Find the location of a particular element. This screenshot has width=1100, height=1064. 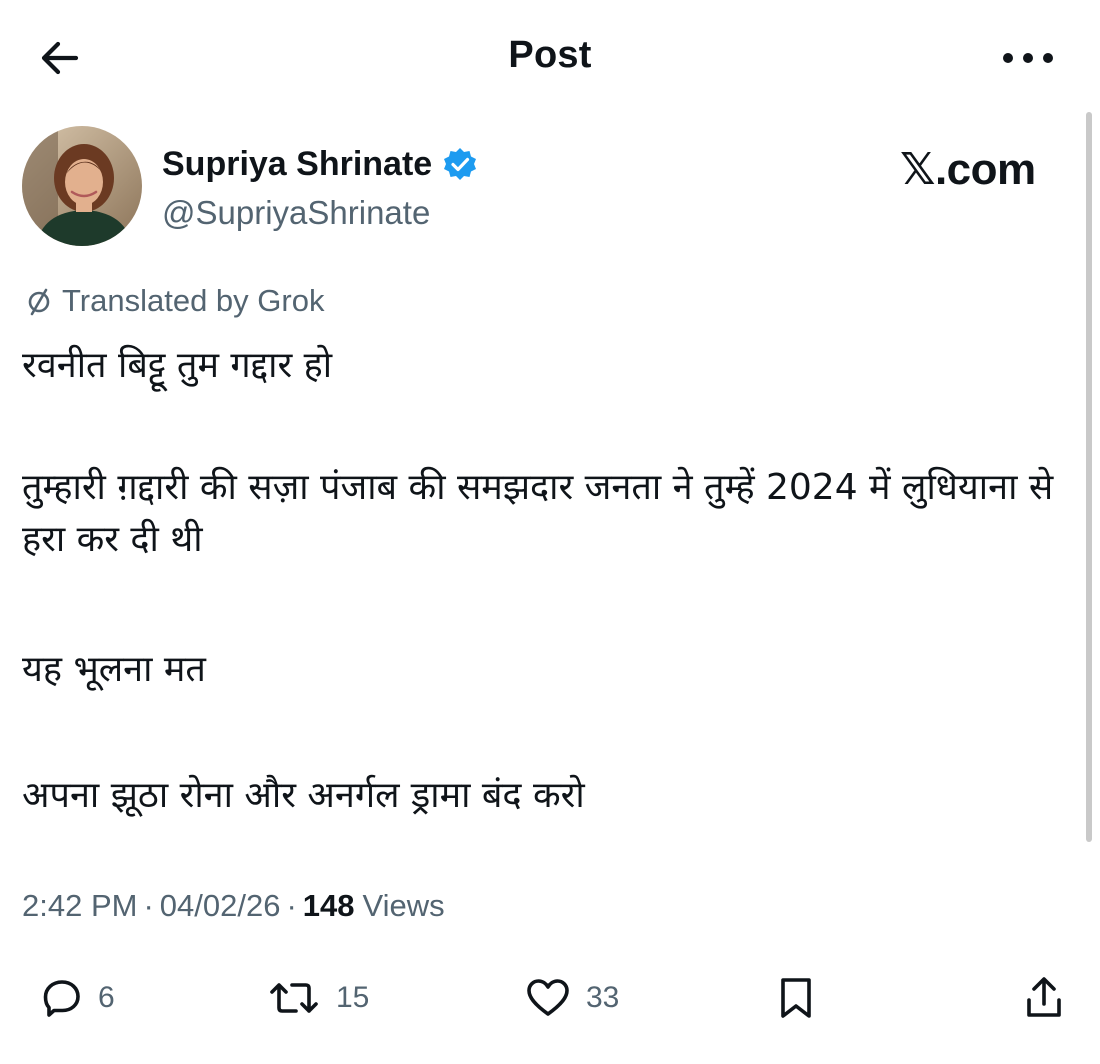

author-name: Supriya Shrinate is located at coordinates (297, 164).